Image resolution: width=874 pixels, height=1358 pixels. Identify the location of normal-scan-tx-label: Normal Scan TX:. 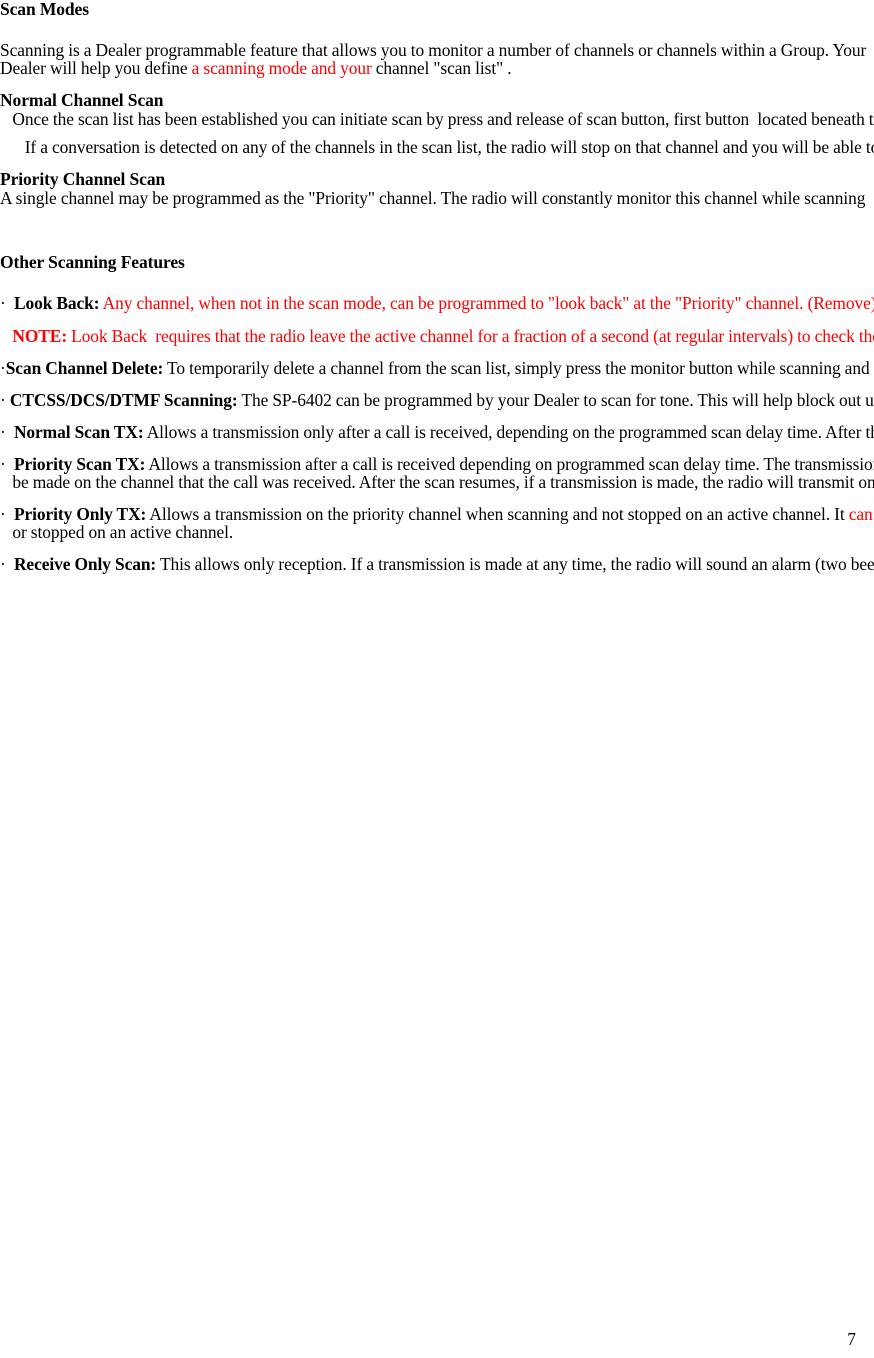
(74, 431).